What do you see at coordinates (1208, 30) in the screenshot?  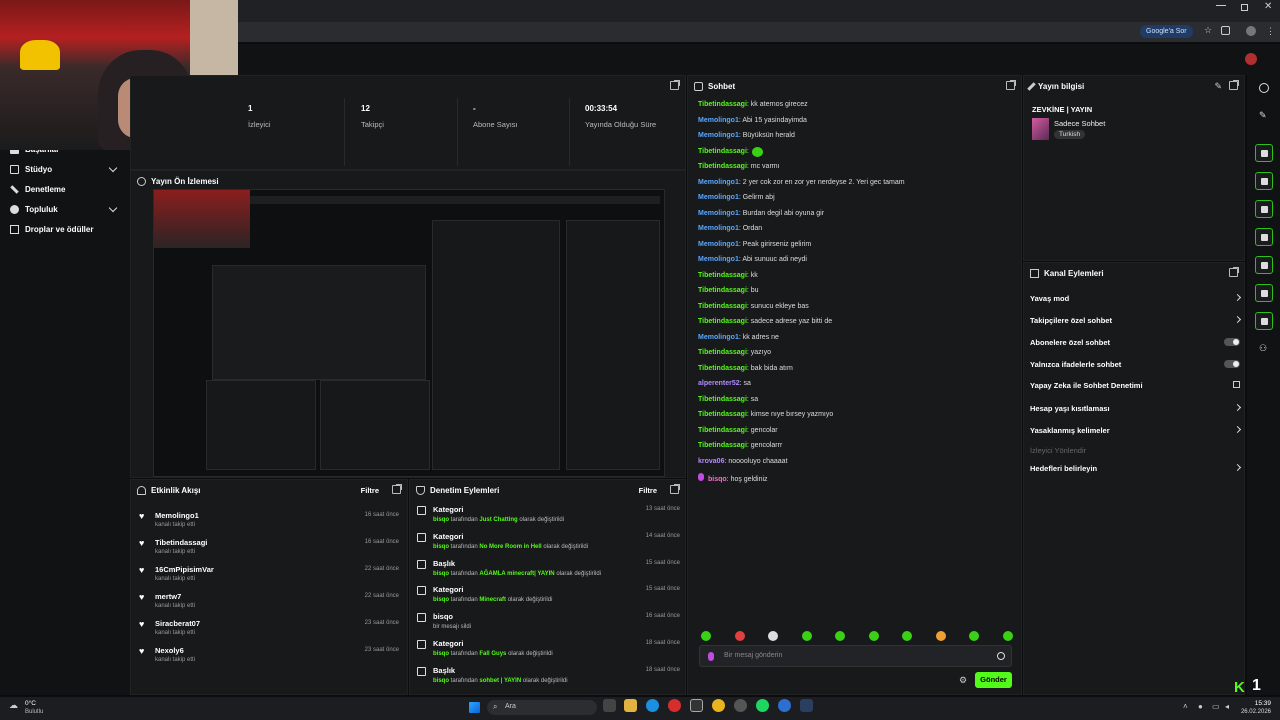 I see `star-icon: ☆` at bounding box center [1208, 30].